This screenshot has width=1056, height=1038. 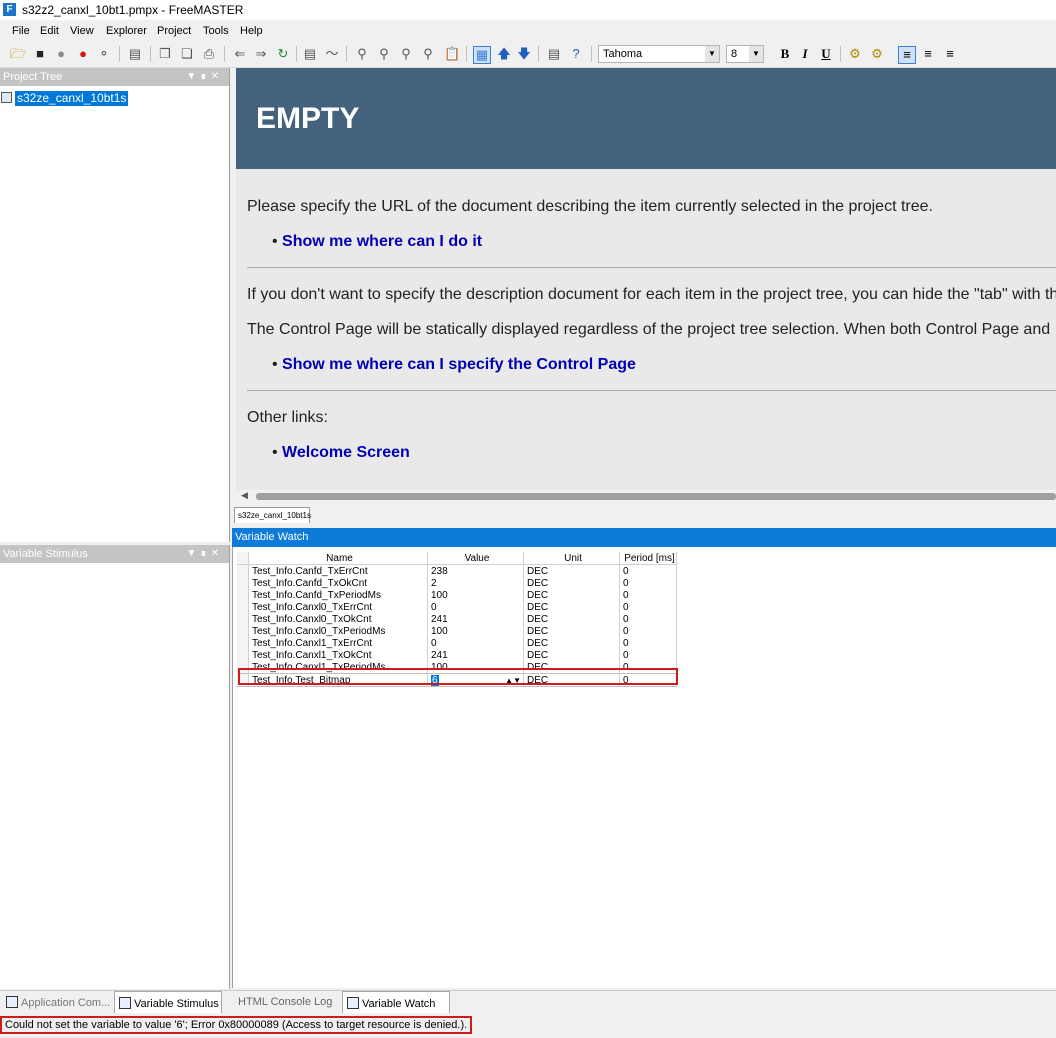 I want to click on variable-watch-title: Variable Watch, so click(x=272, y=537).